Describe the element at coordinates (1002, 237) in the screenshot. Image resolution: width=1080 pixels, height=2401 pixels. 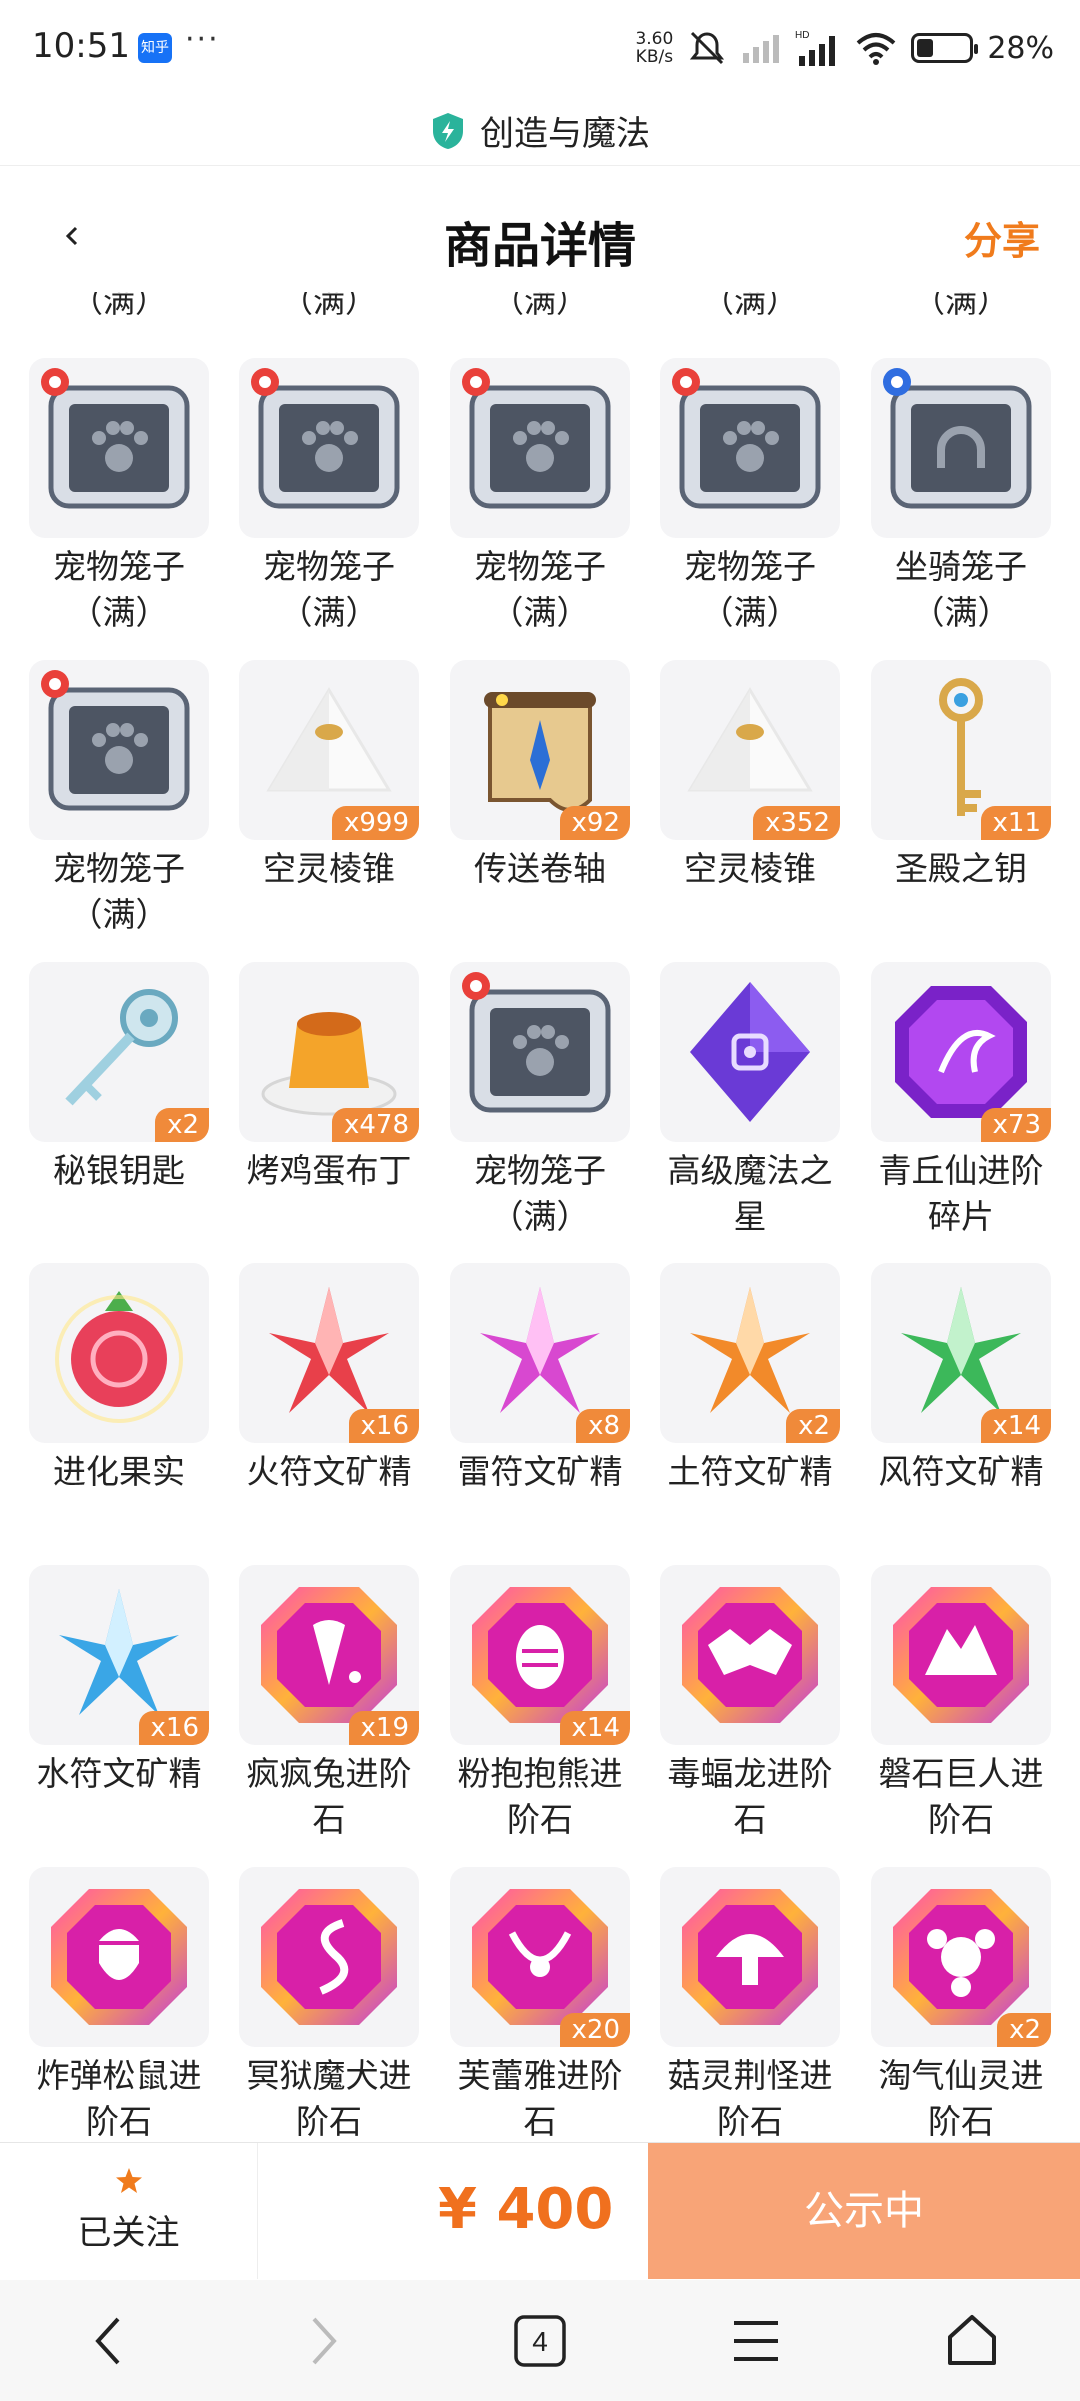
I see `share-button: 分享` at that location.